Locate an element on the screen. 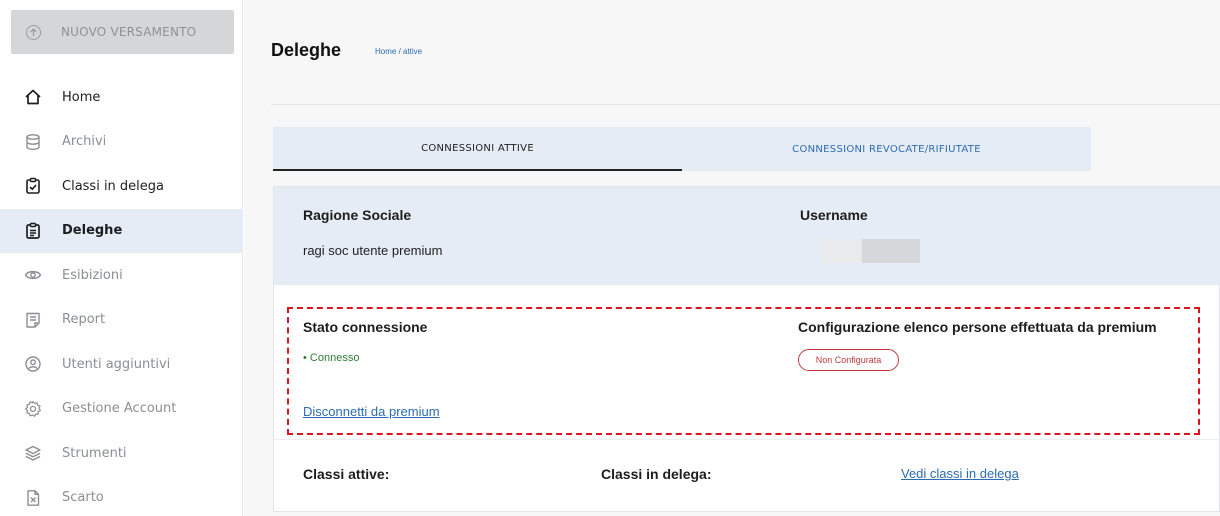 The width and height of the screenshot is (1220, 516). clipboard-check-icon is located at coordinates (33, 186).